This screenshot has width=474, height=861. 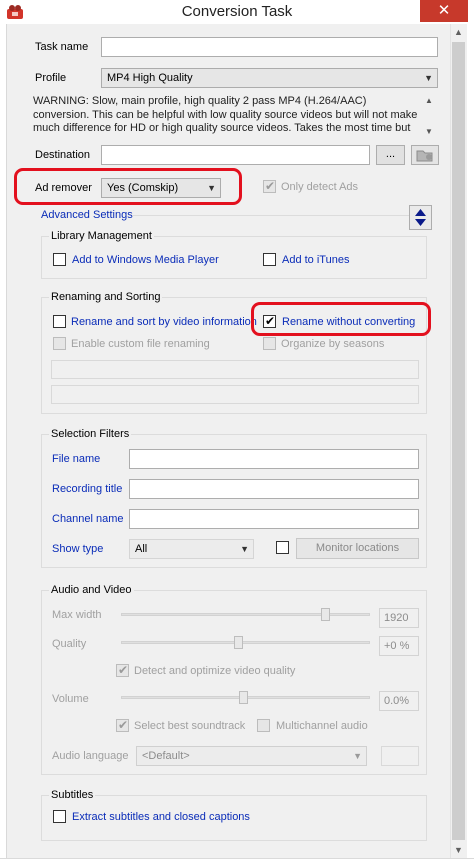 I want to click on renaming-sorting-title: Renaming and Sorting, so click(x=106, y=297).